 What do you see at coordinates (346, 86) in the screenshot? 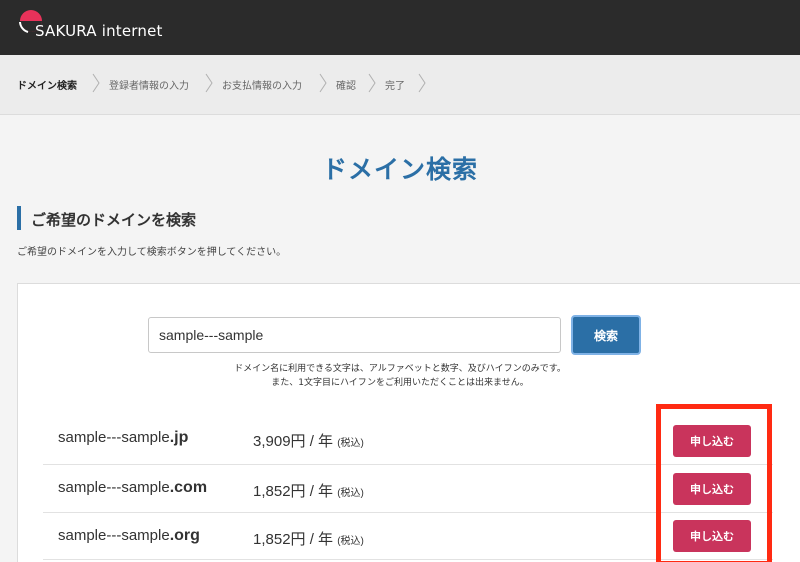
I see `breadcrumb-step-confirm: 確認` at bounding box center [346, 86].